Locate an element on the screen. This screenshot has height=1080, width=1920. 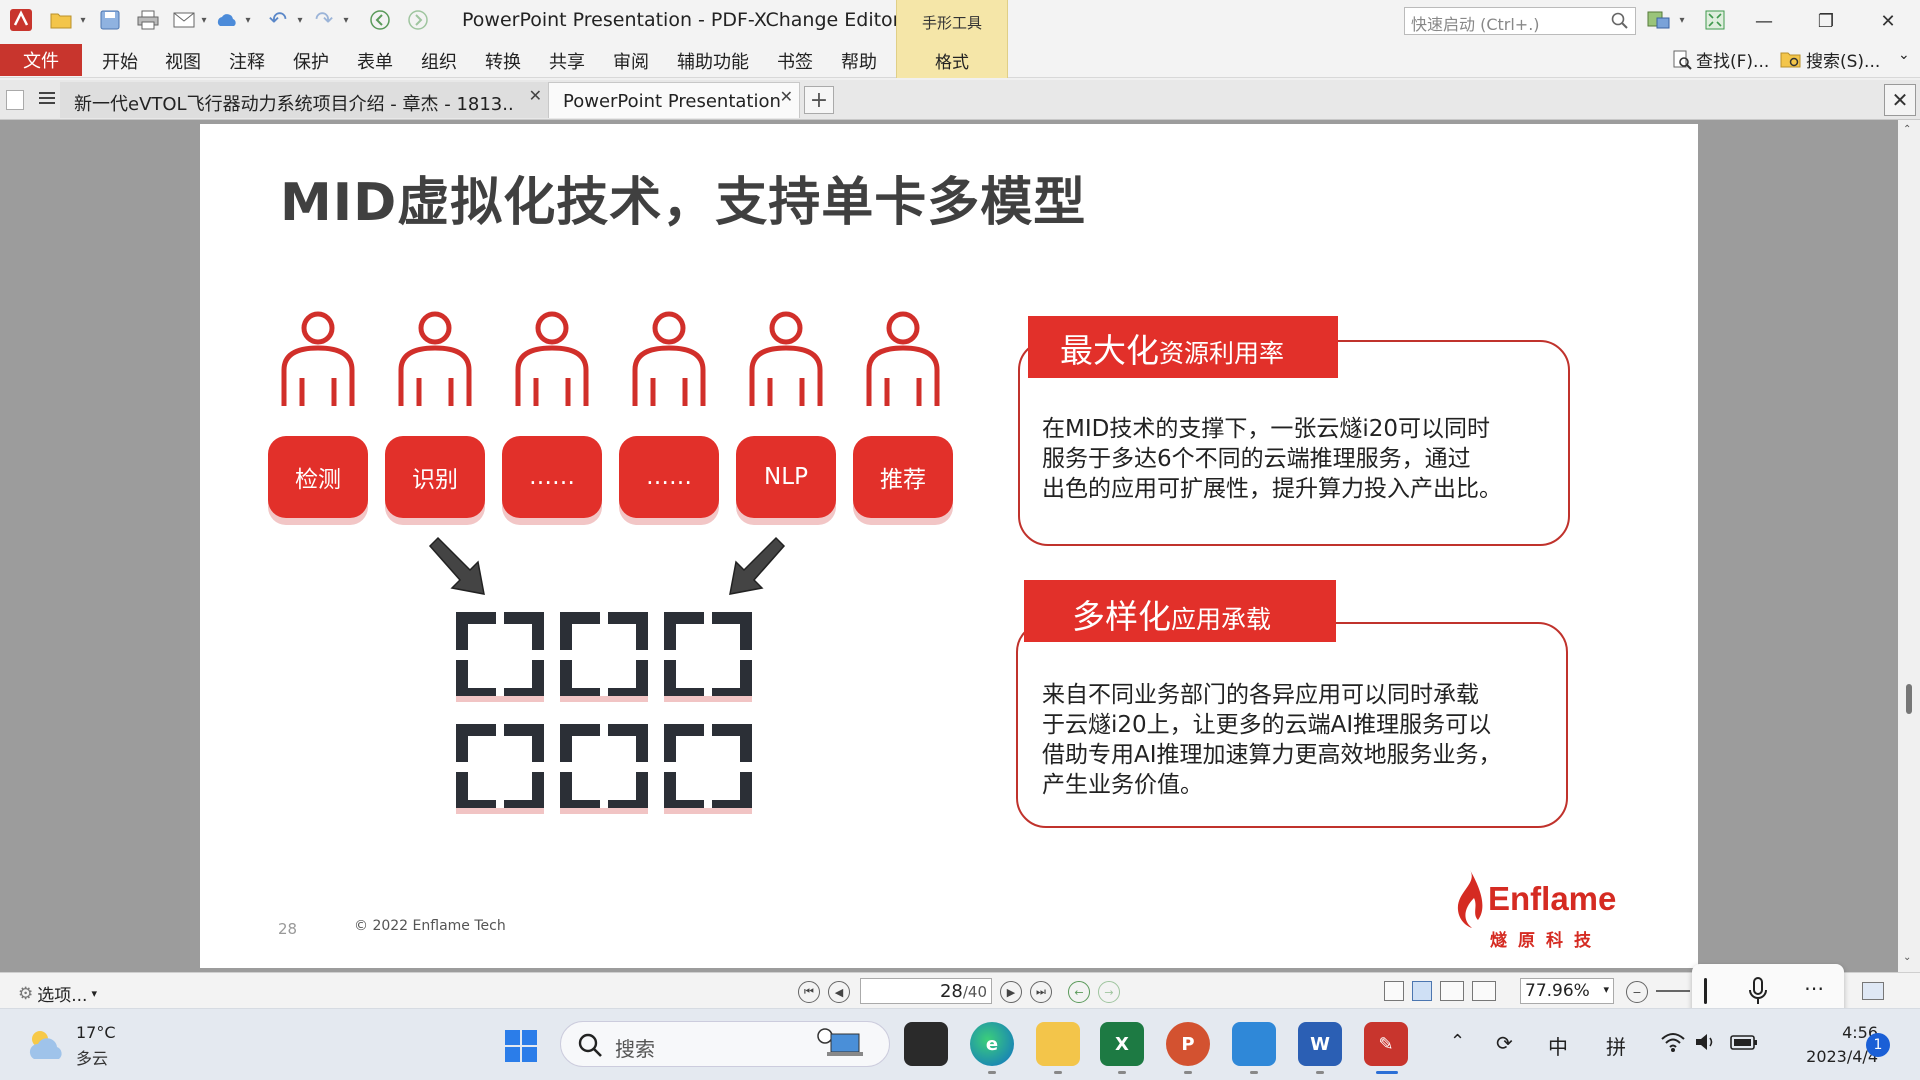
volume-icon is located at coordinates (1706, 1042).